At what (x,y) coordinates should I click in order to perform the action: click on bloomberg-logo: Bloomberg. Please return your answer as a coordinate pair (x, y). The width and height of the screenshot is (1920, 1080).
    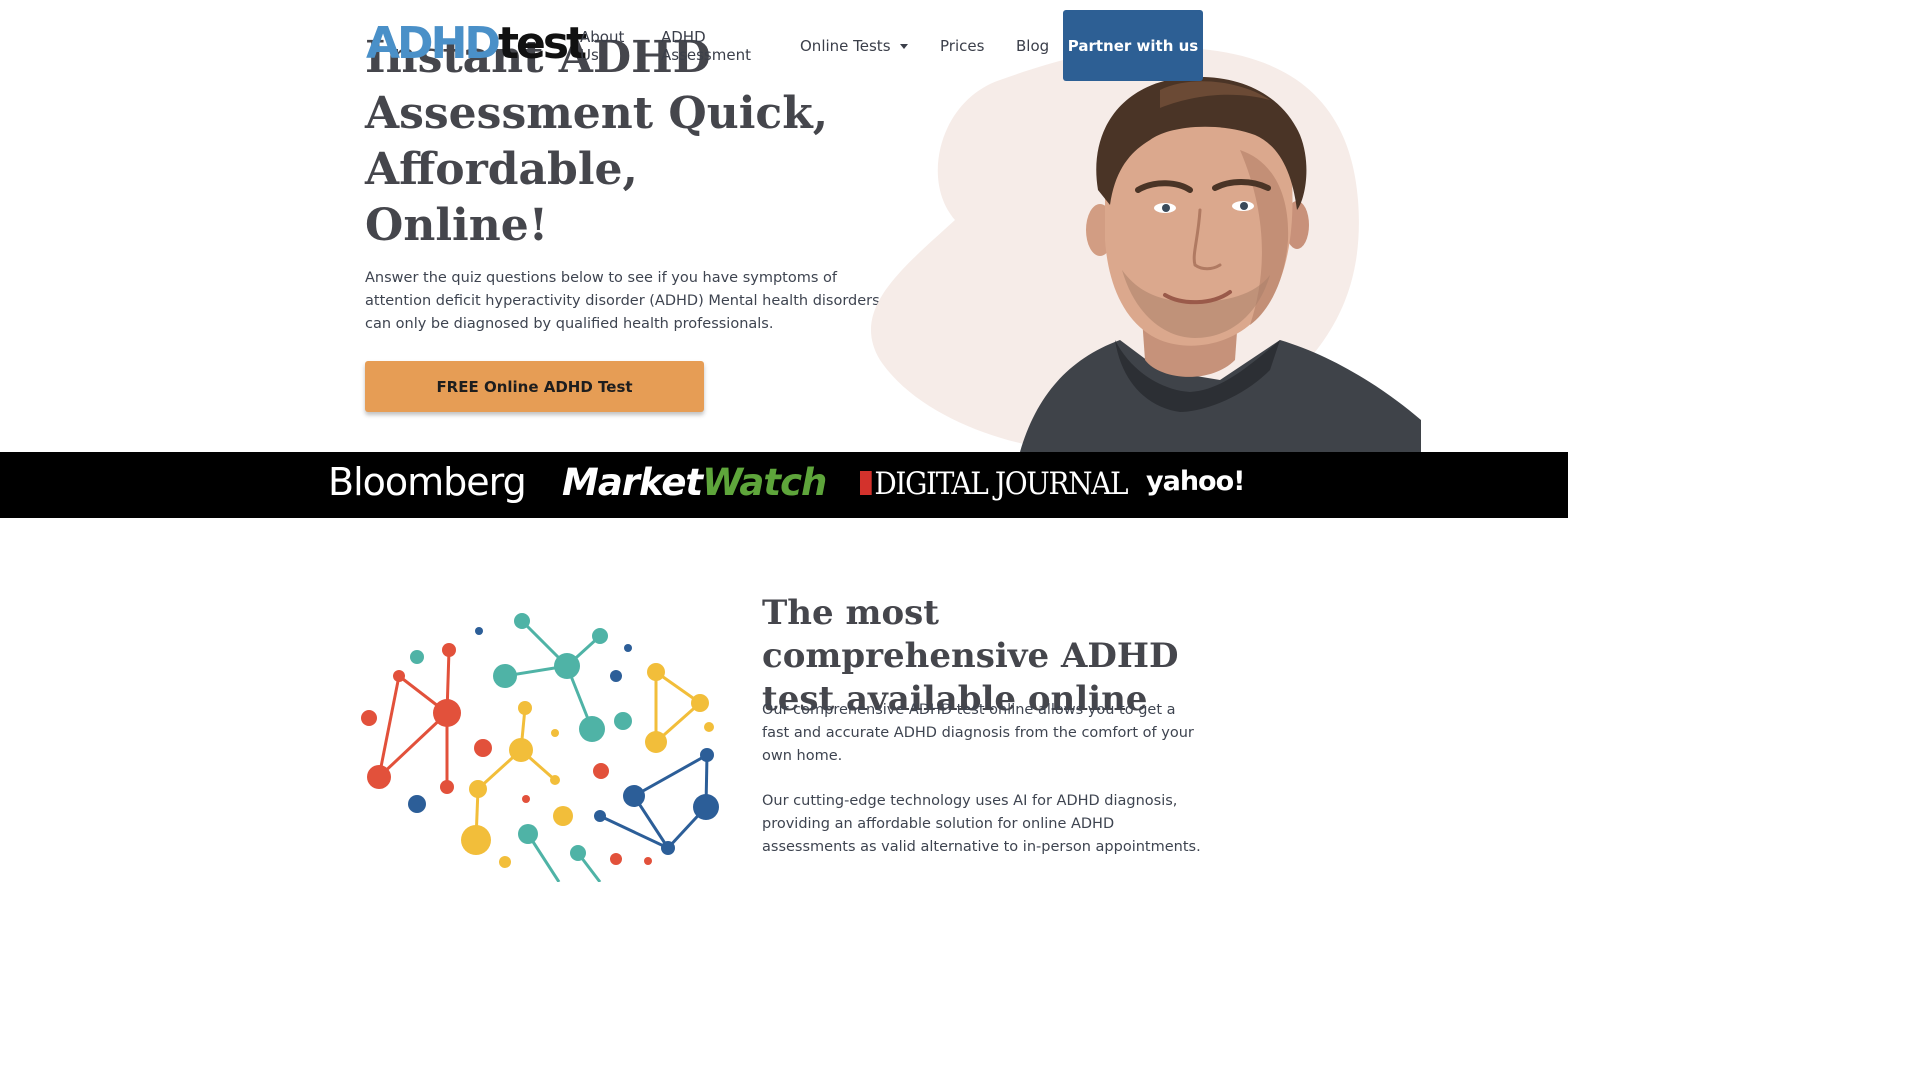
    Looking at the image, I should click on (427, 482).